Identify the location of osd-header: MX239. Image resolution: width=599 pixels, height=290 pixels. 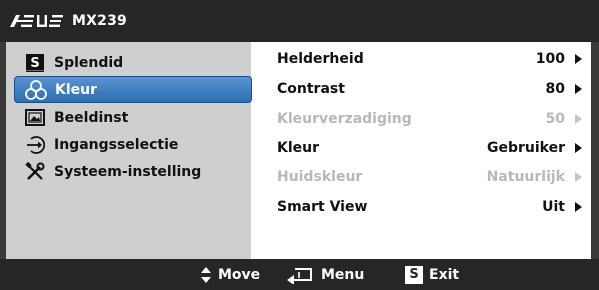
(299, 21).